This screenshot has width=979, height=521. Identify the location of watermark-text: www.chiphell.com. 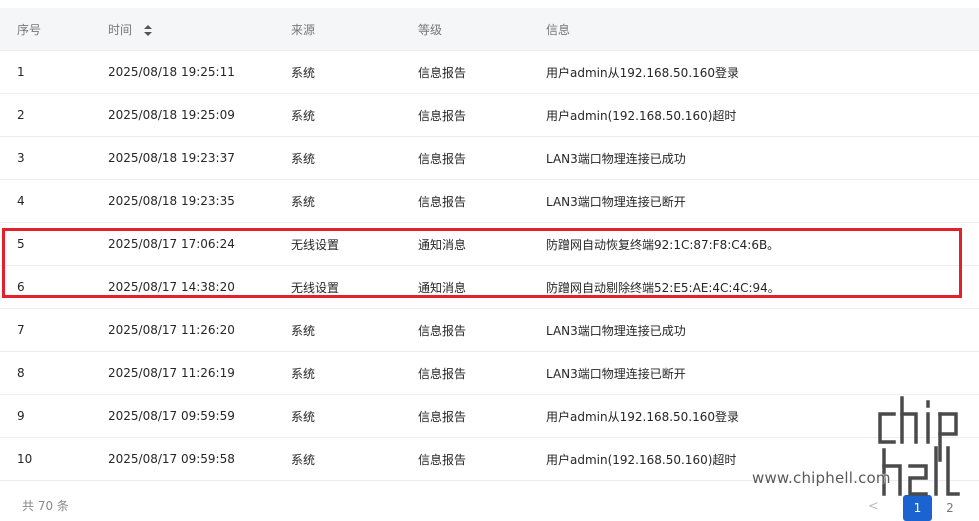
(821, 478).